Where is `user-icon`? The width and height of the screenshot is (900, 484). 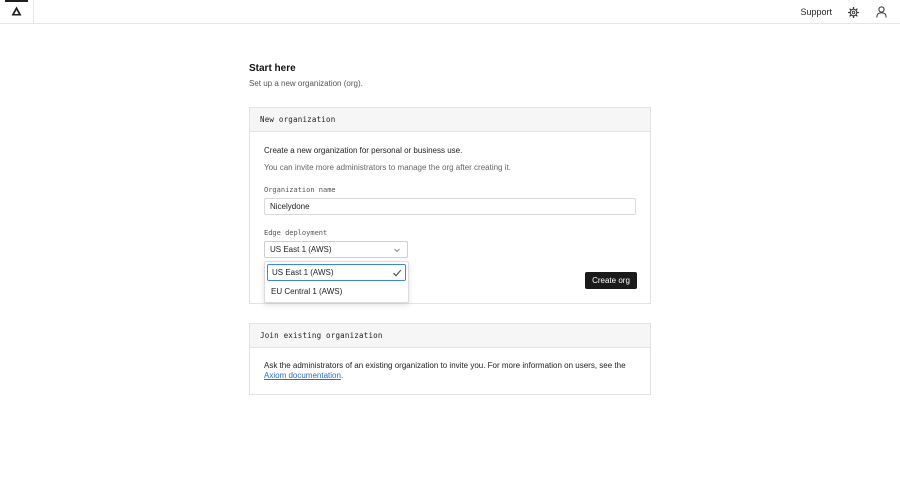 user-icon is located at coordinates (881, 12).